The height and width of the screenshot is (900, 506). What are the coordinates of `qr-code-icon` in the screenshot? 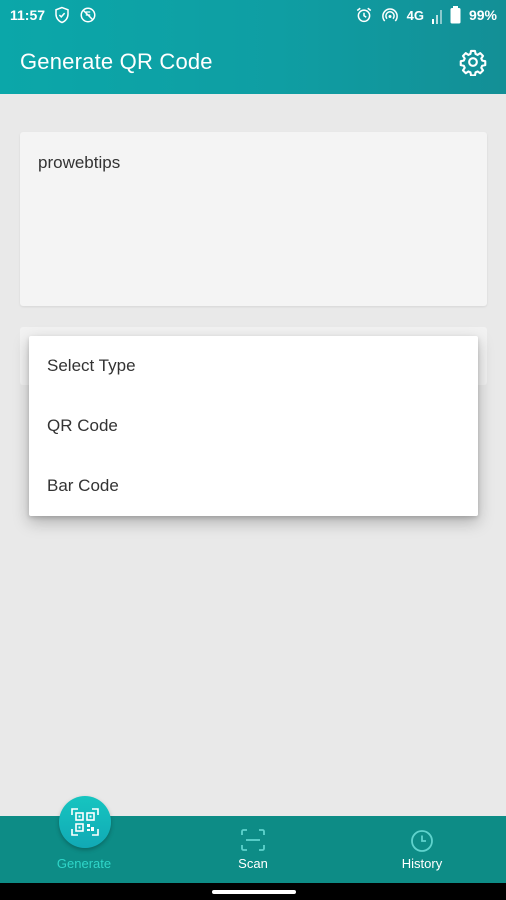 It's located at (85, 822).